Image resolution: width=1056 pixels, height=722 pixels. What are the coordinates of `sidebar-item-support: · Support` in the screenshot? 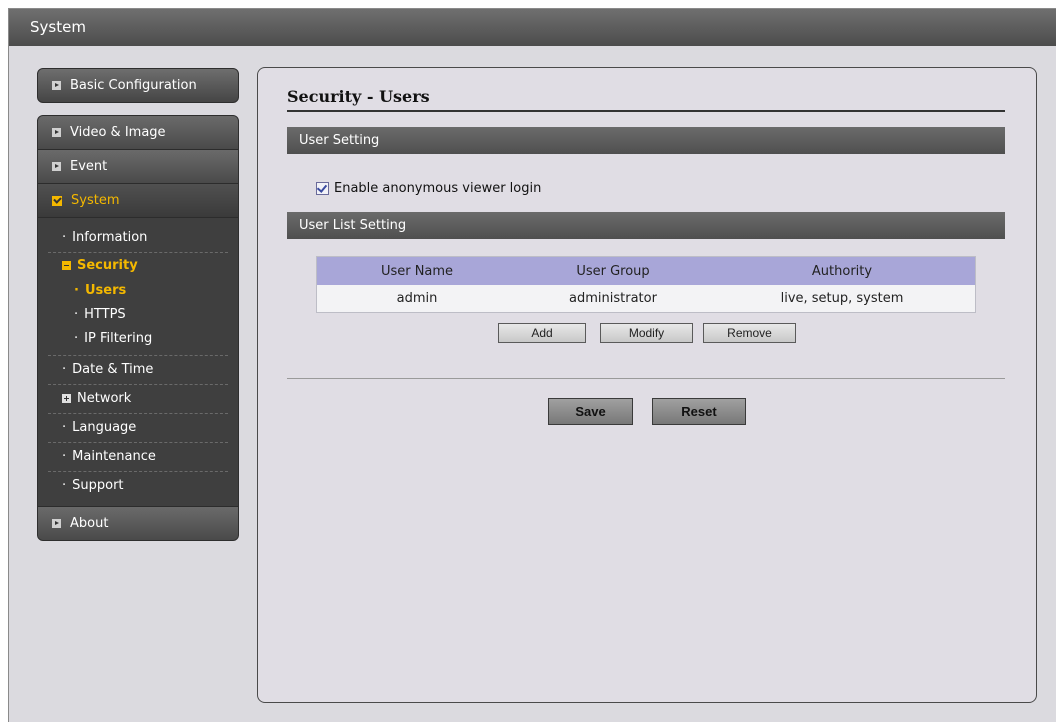 It's located at (138, 486).